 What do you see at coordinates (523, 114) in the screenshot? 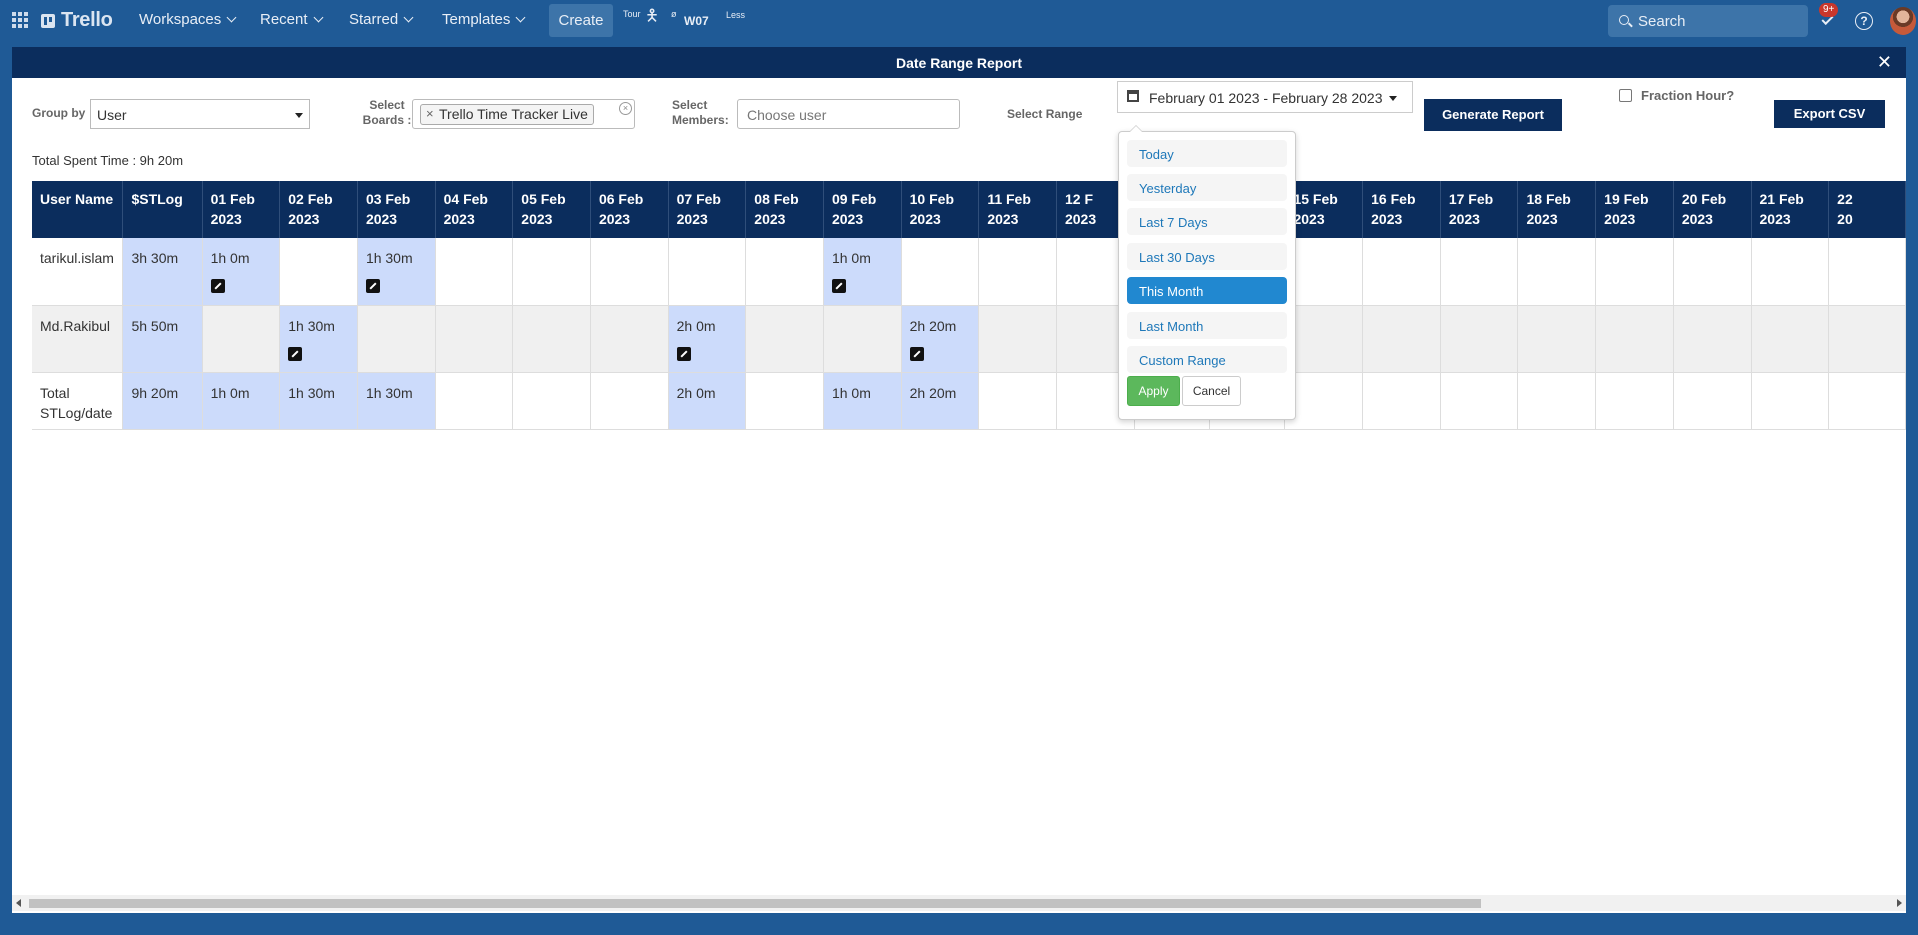
I see `boards-multiselect: × Trello Time Tracker Live ×` at bounding box center [523, 114].